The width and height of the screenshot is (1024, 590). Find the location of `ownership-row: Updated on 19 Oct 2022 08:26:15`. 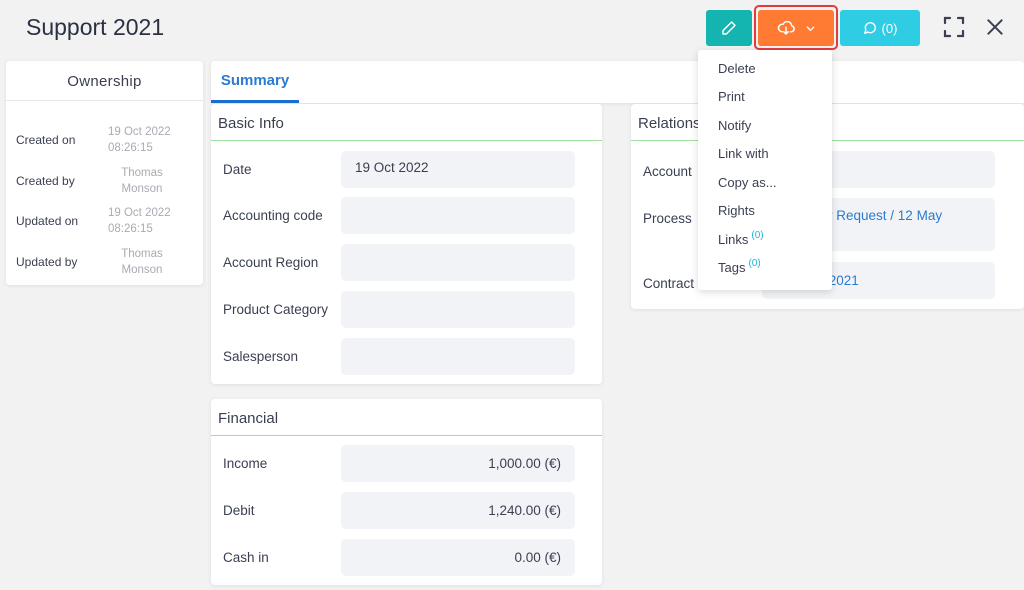

ownership-row: Updated on 19 Oct 2022 08:26:15 is located at coordinates (108, 221).